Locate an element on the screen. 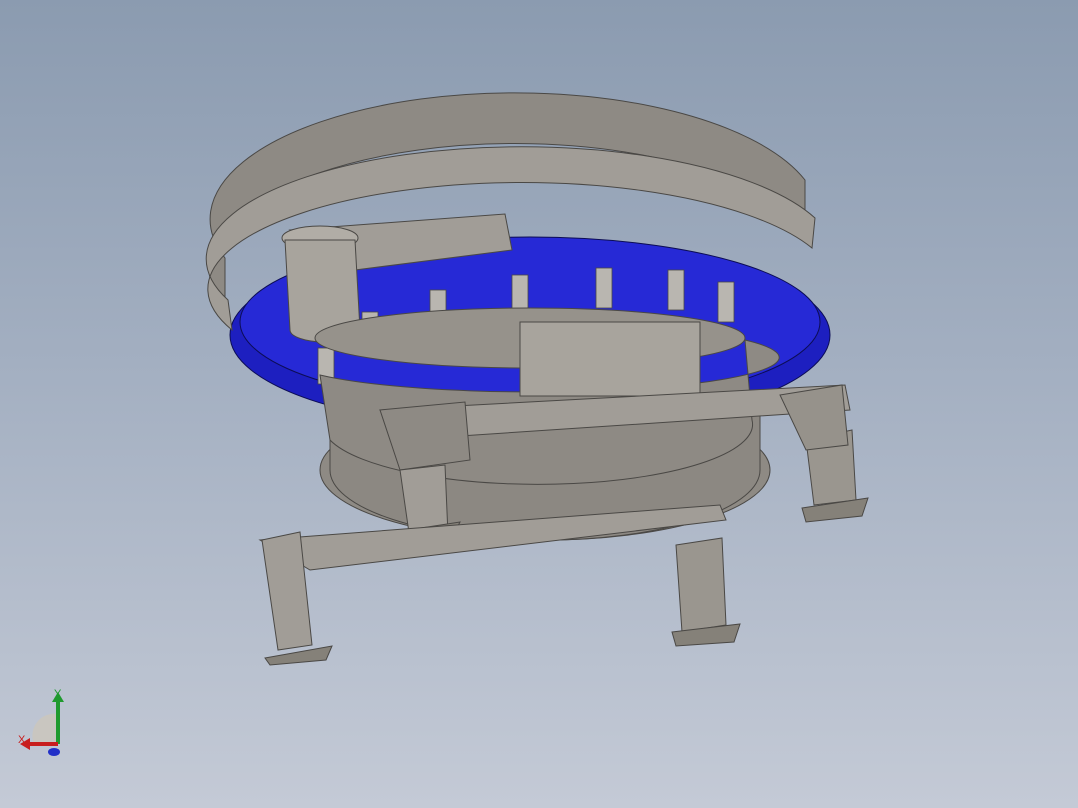  y-axis-label: Y is located at coordinates (58, 694).